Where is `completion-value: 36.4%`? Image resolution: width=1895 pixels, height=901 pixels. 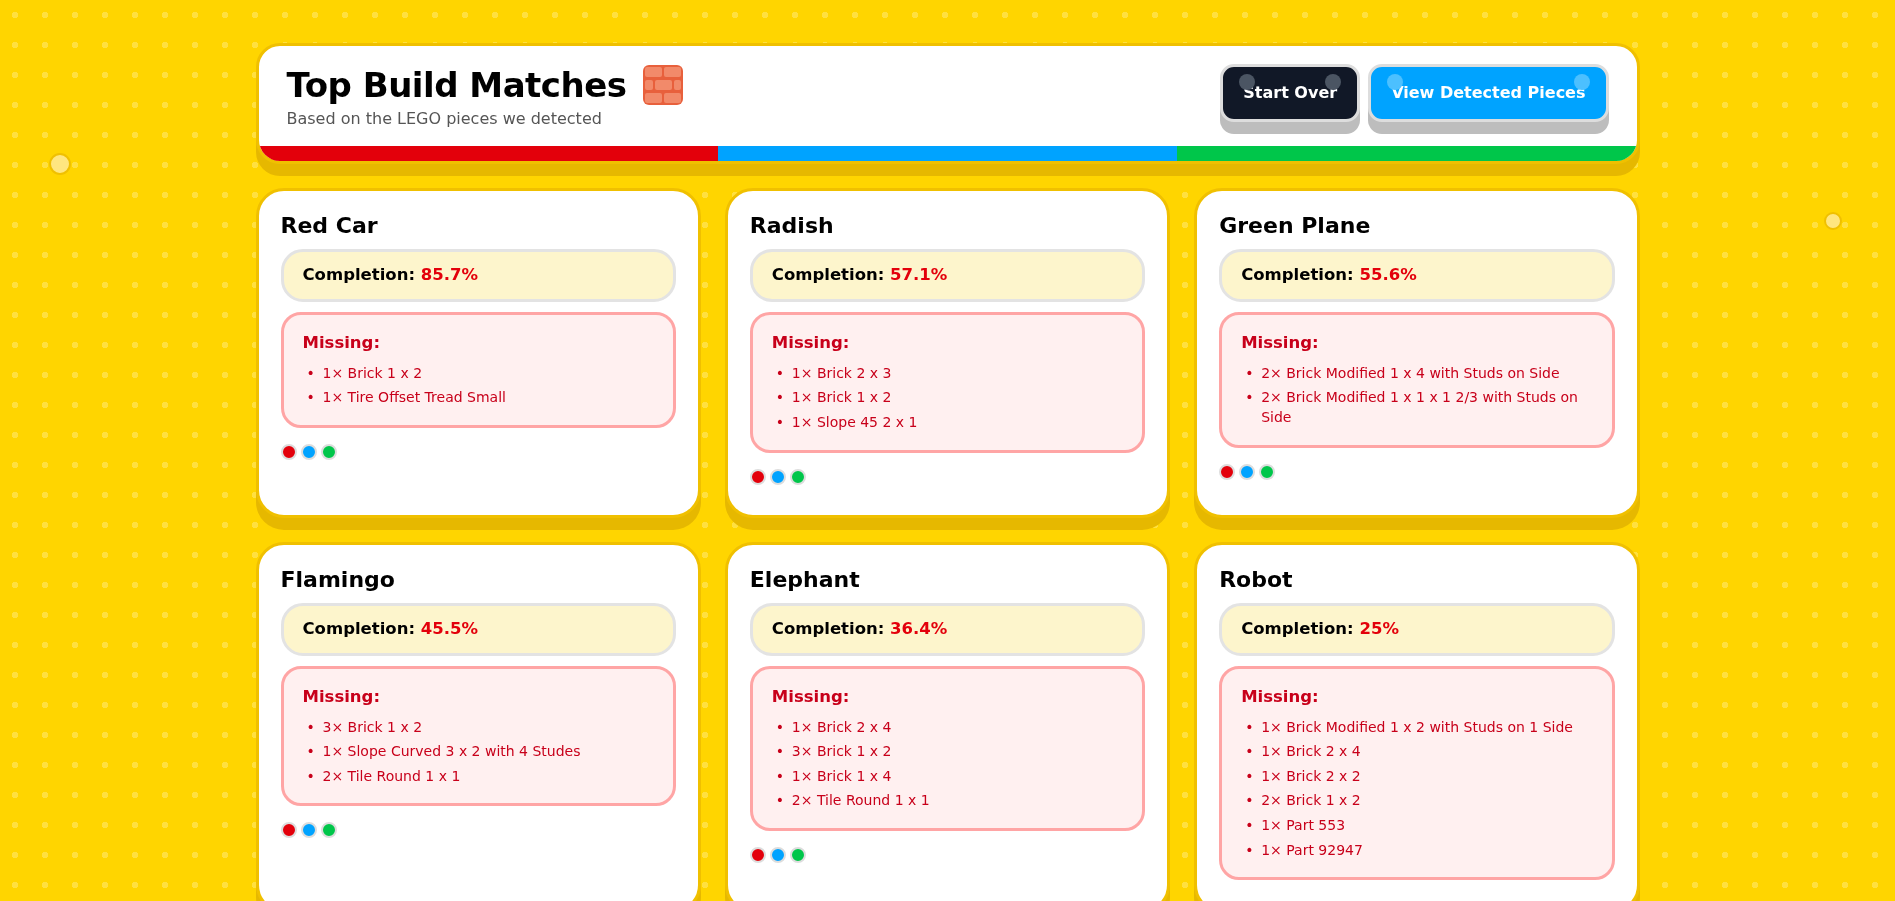 completion-value: 36.4% is located at coordinates (919, 629).